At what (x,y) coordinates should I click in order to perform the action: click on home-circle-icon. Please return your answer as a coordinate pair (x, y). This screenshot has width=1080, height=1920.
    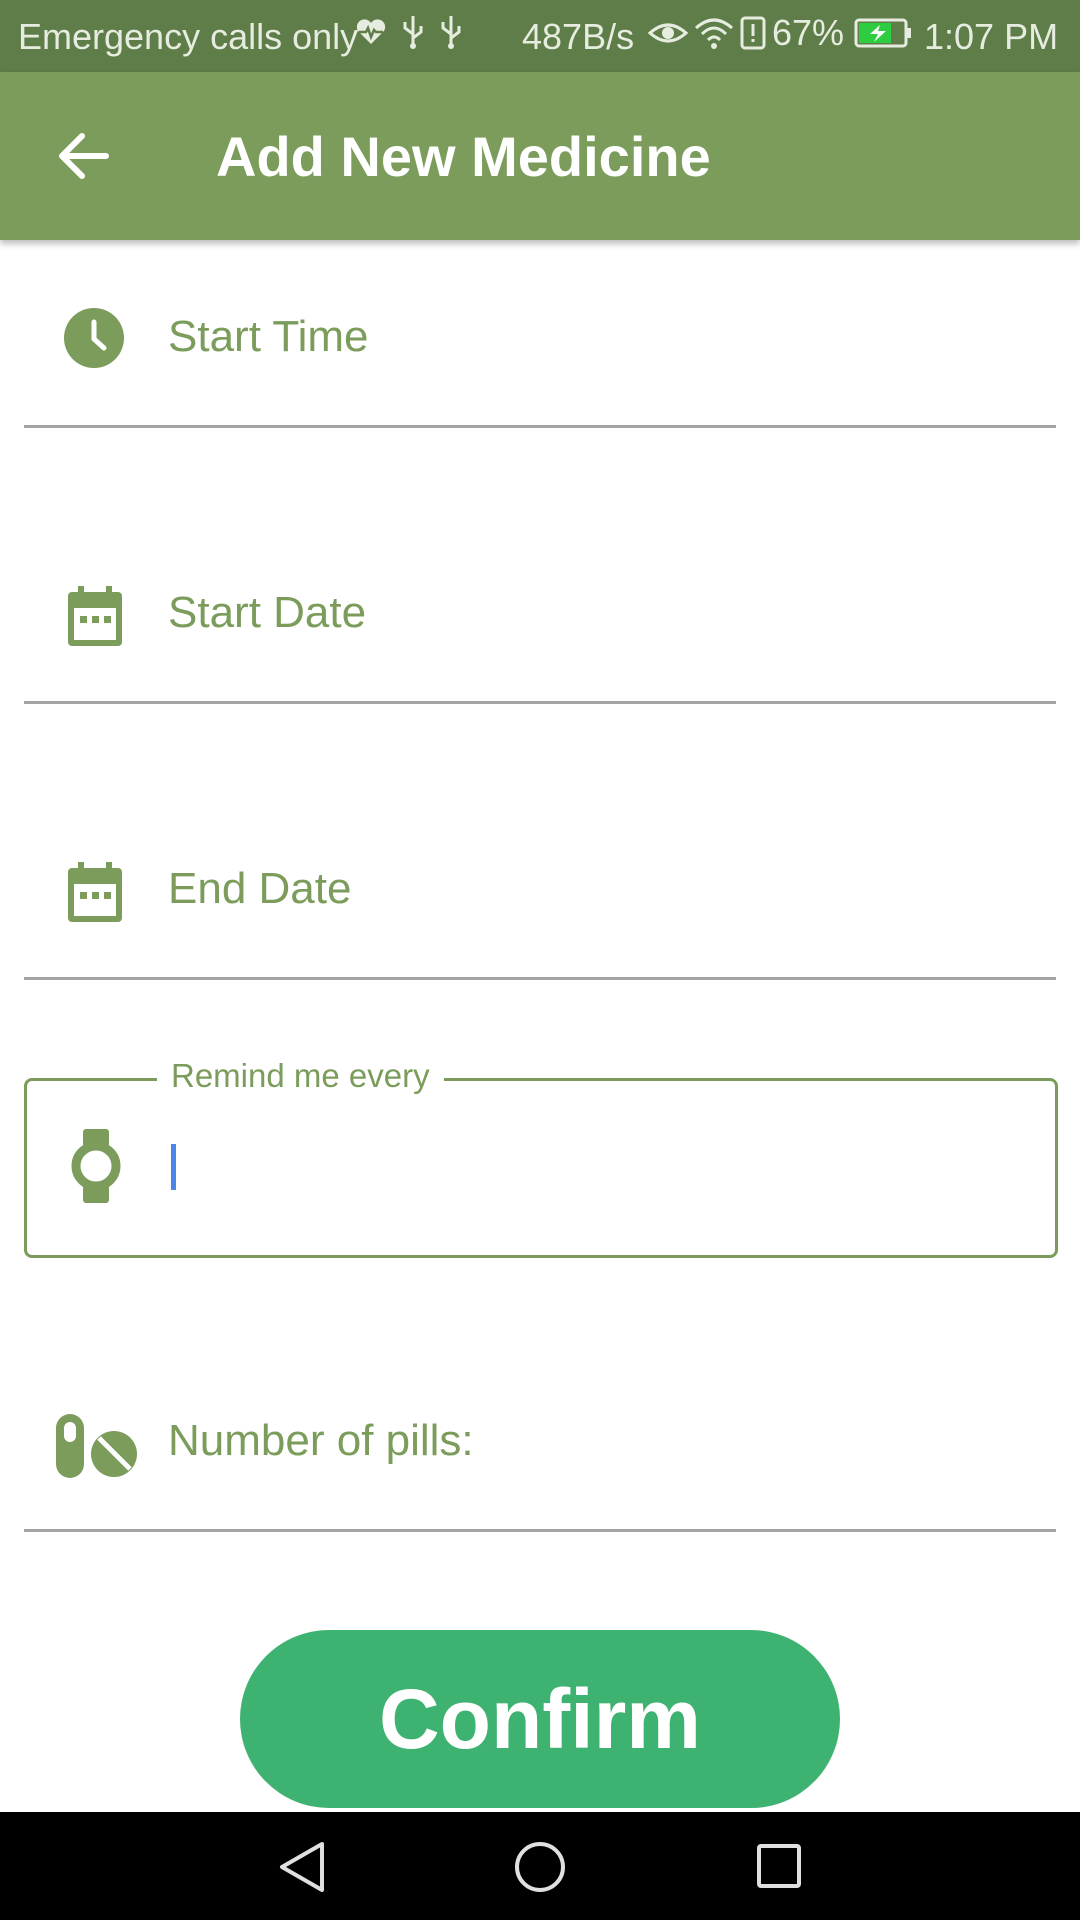
    Looking at the image, I should click on (540, 1867).